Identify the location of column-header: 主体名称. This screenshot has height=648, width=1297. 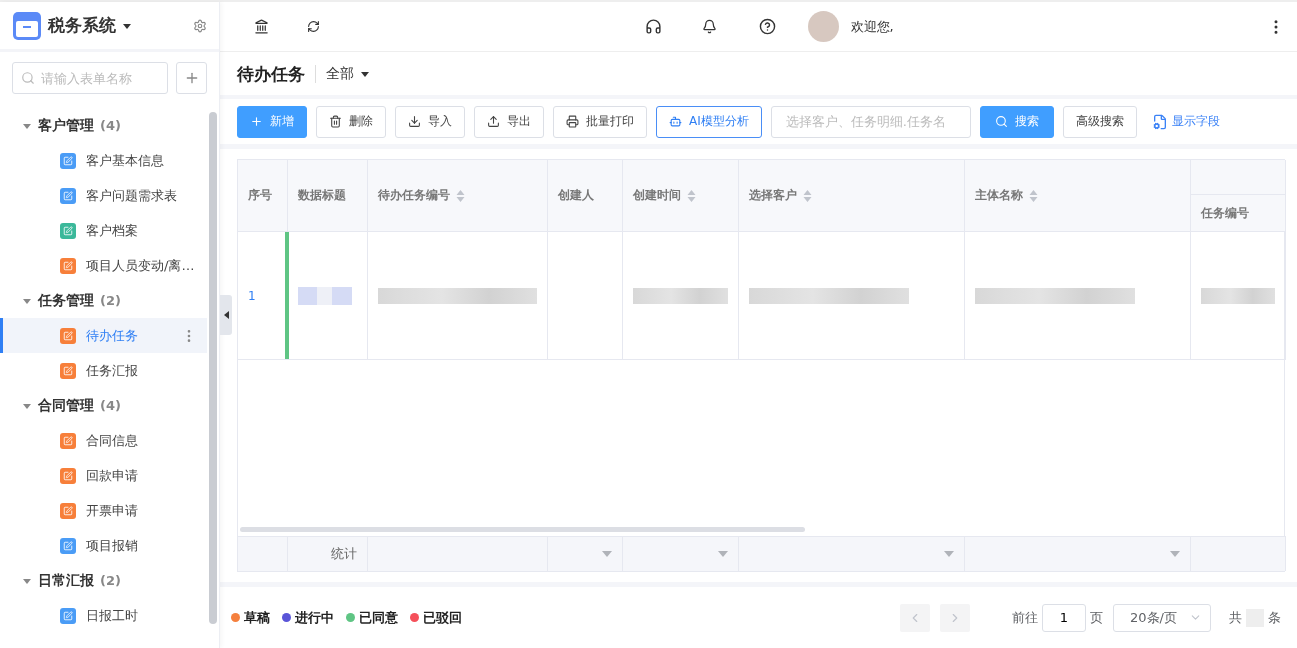
(1078, 196).